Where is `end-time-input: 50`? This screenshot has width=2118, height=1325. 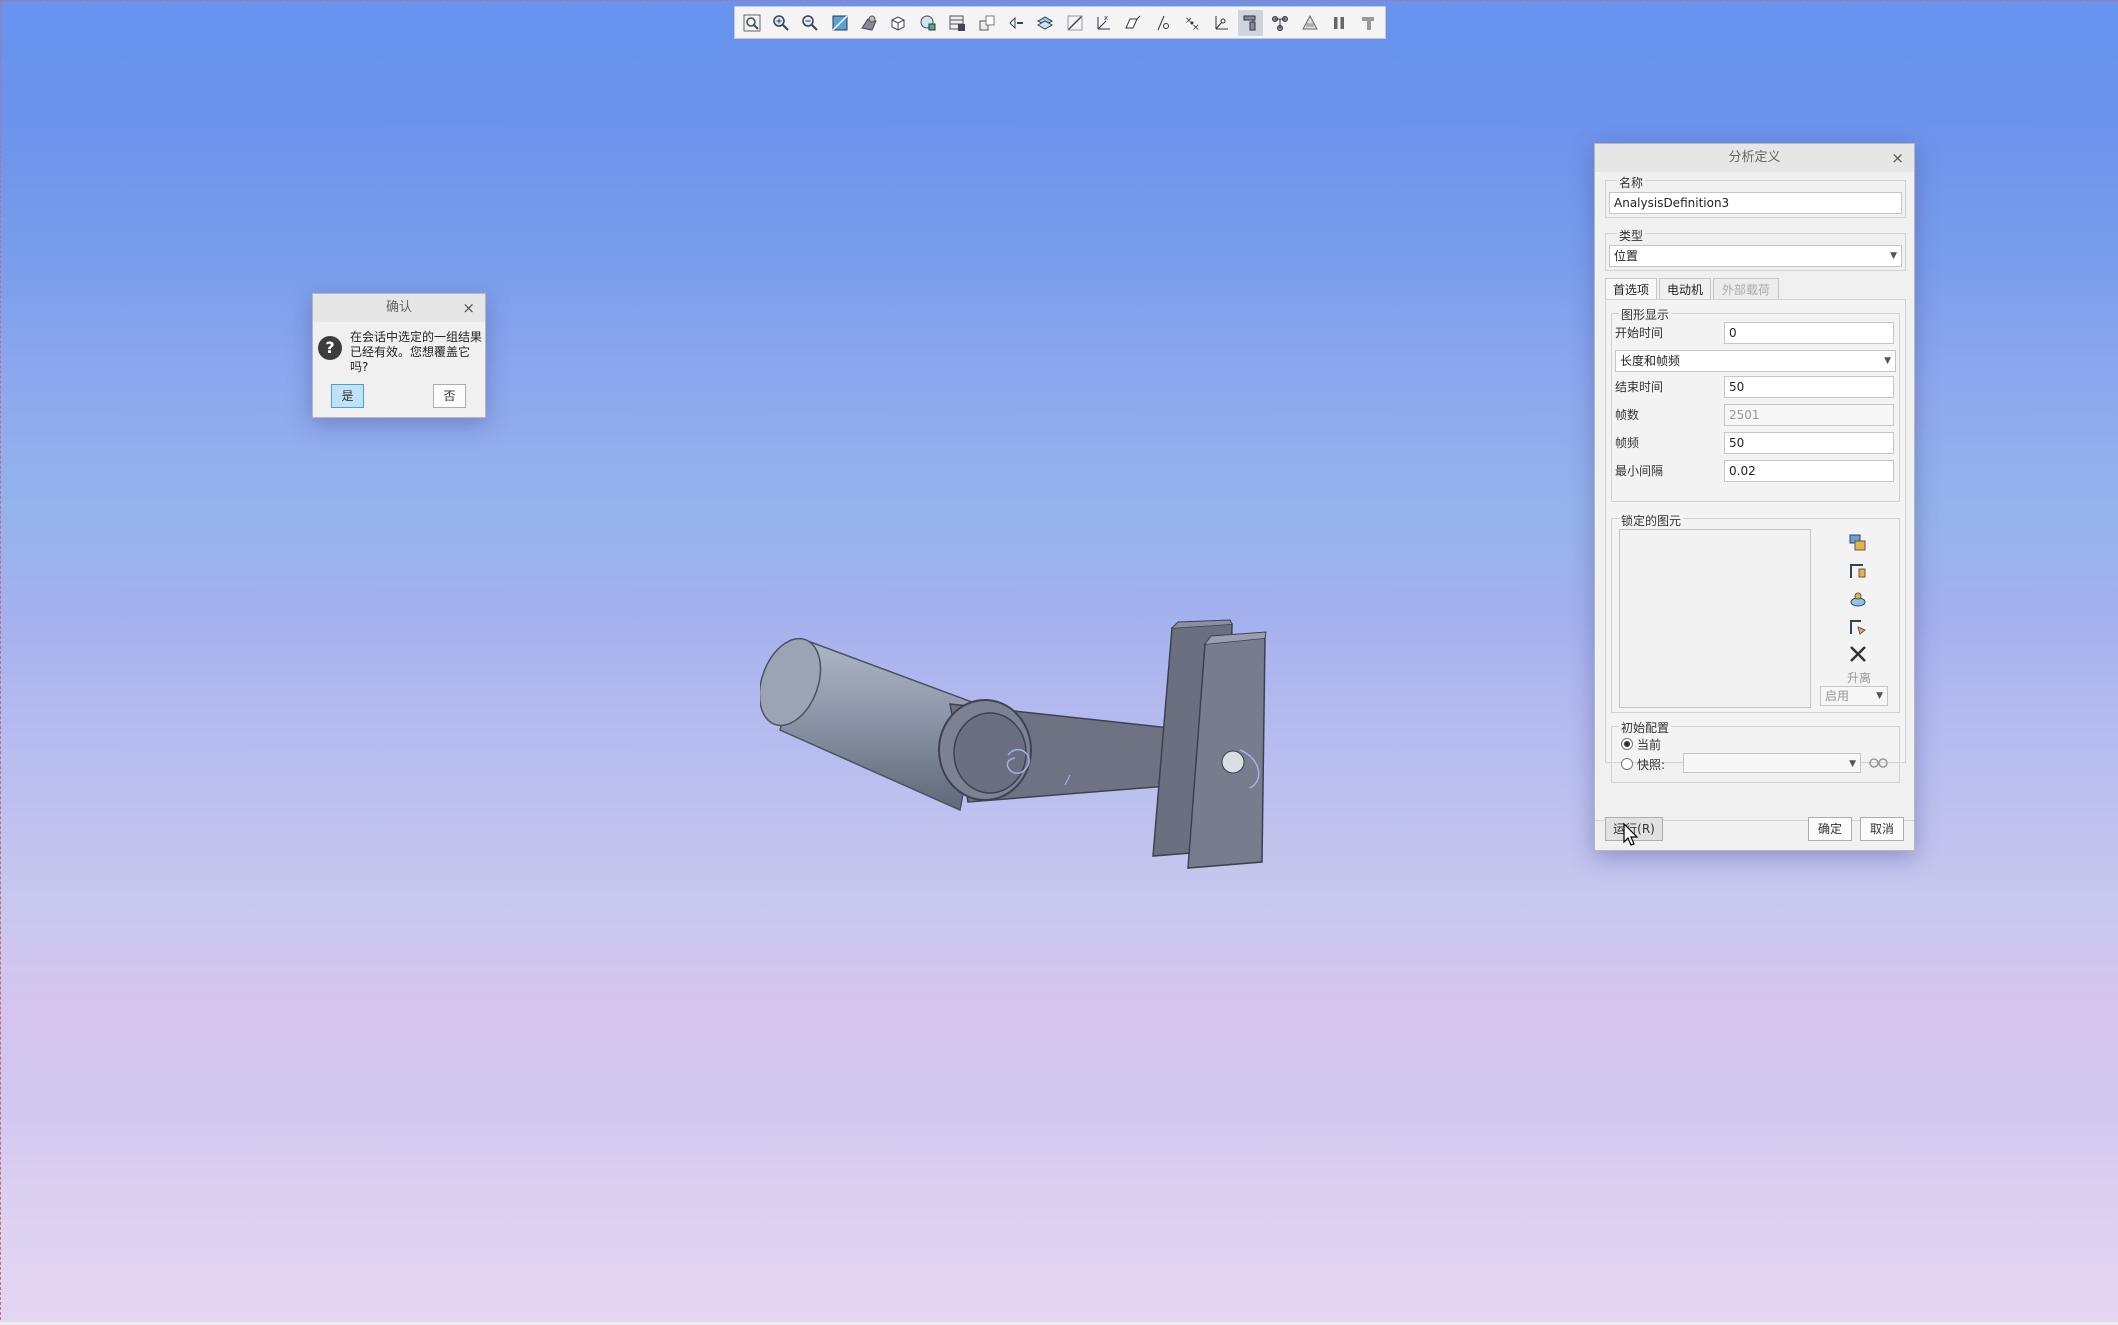
end-time-input: 50 is located at coordinates (1809, 387).